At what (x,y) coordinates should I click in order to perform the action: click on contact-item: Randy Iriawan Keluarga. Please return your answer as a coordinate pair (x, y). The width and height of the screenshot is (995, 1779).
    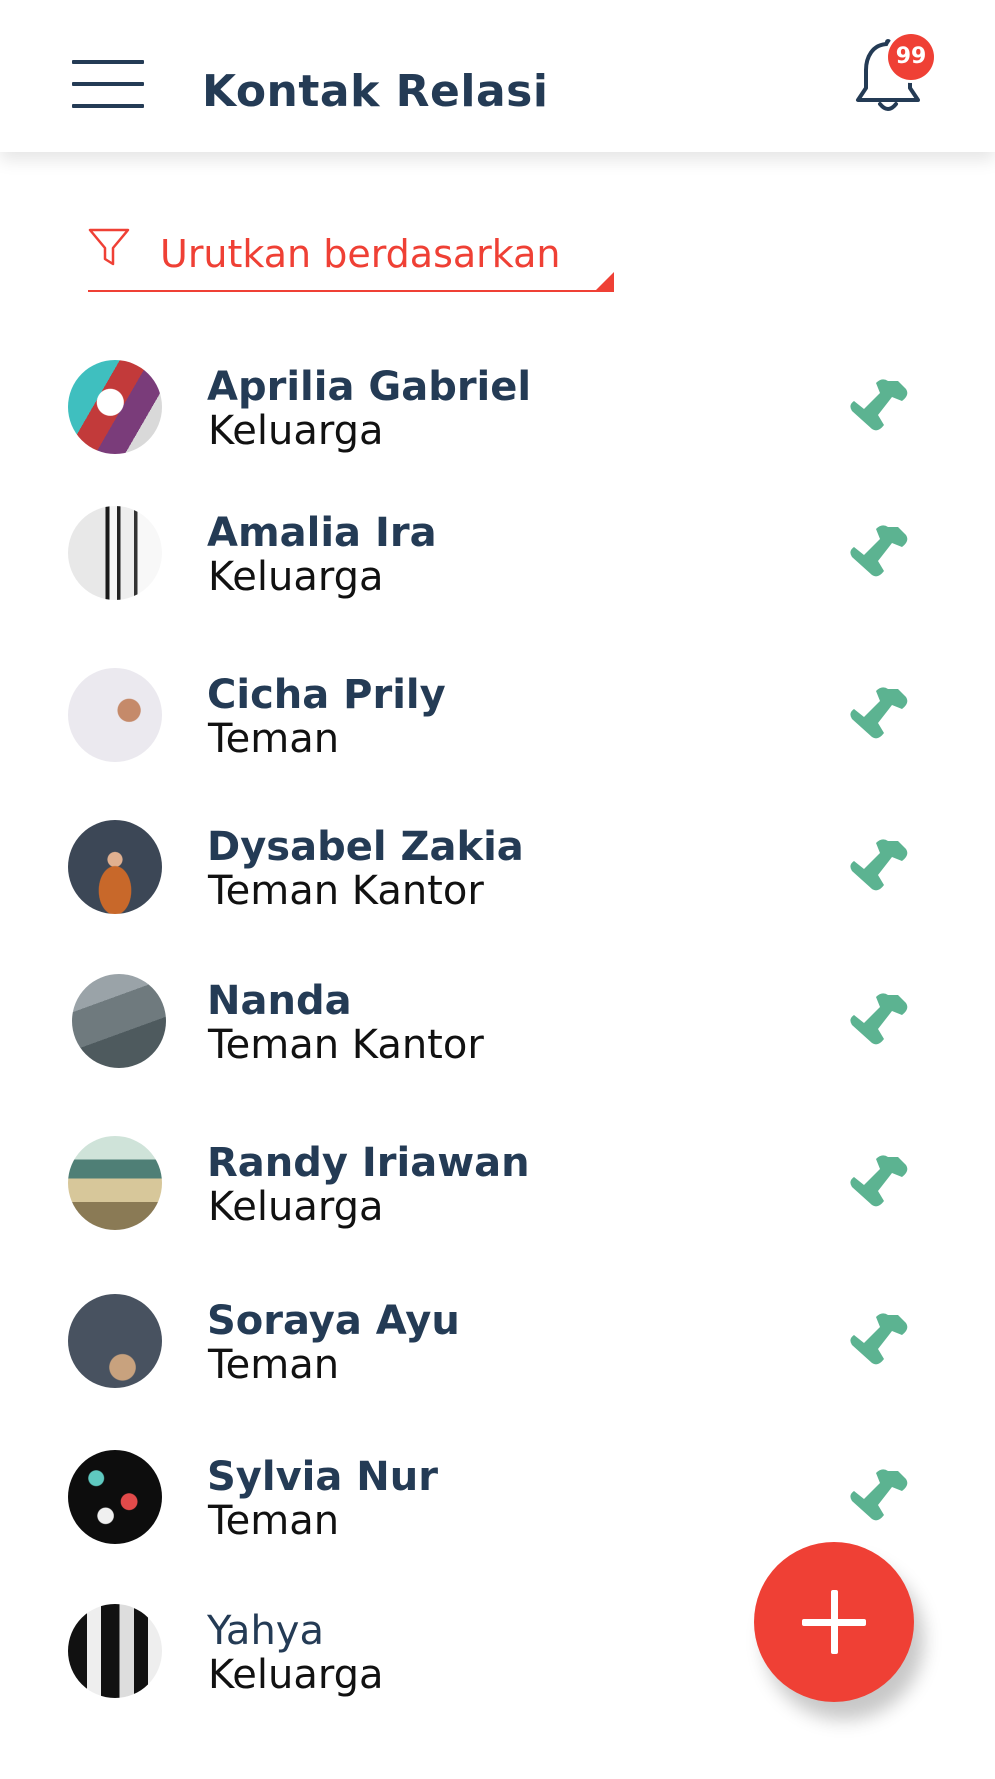
    Looking at the image, I should click on (497, 1176).